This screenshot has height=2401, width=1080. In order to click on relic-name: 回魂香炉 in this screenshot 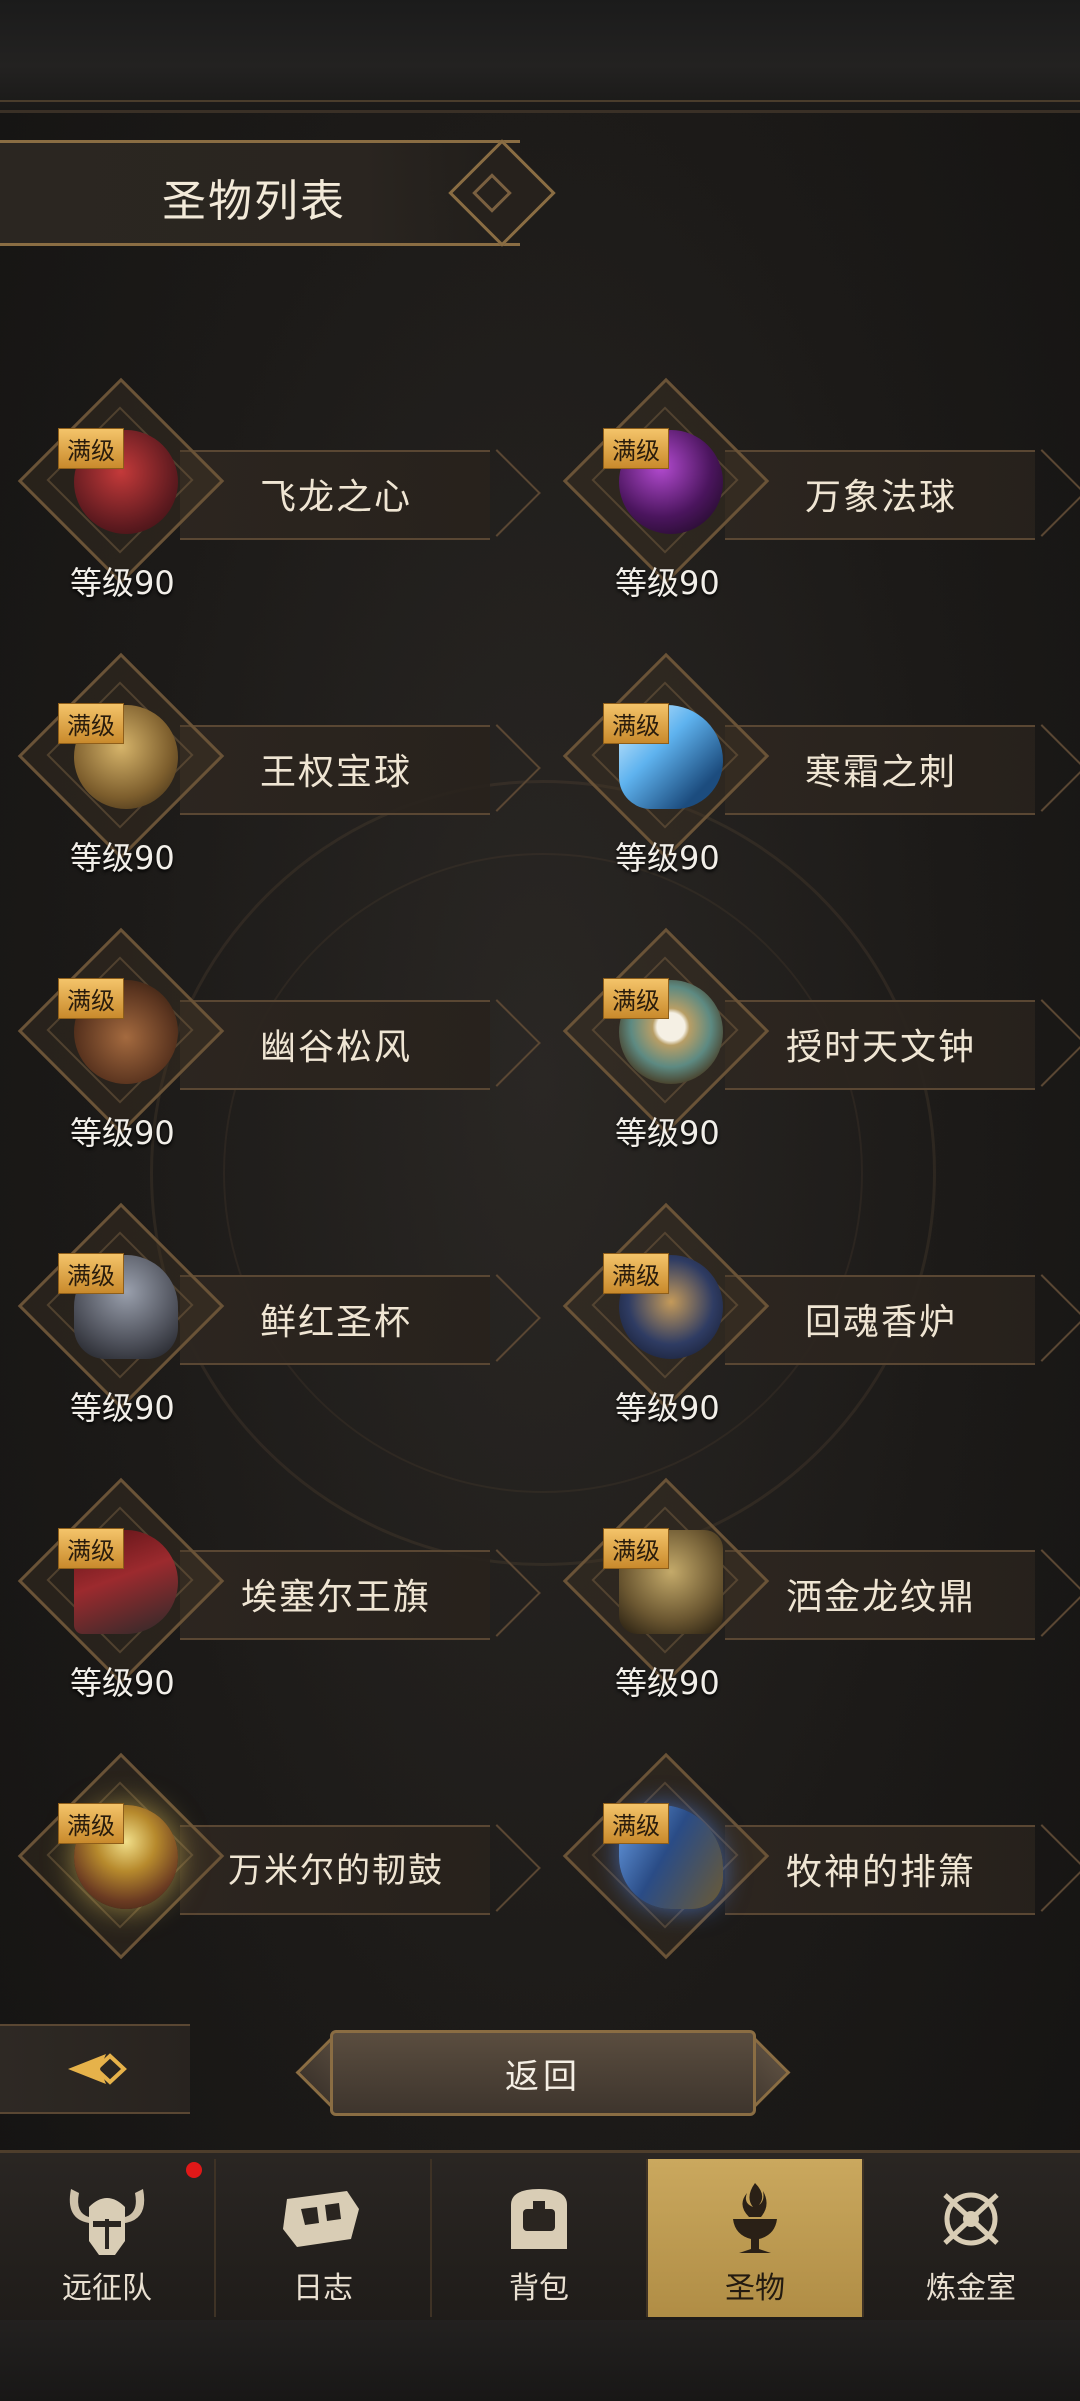, I will do `click(880, 1322)`.